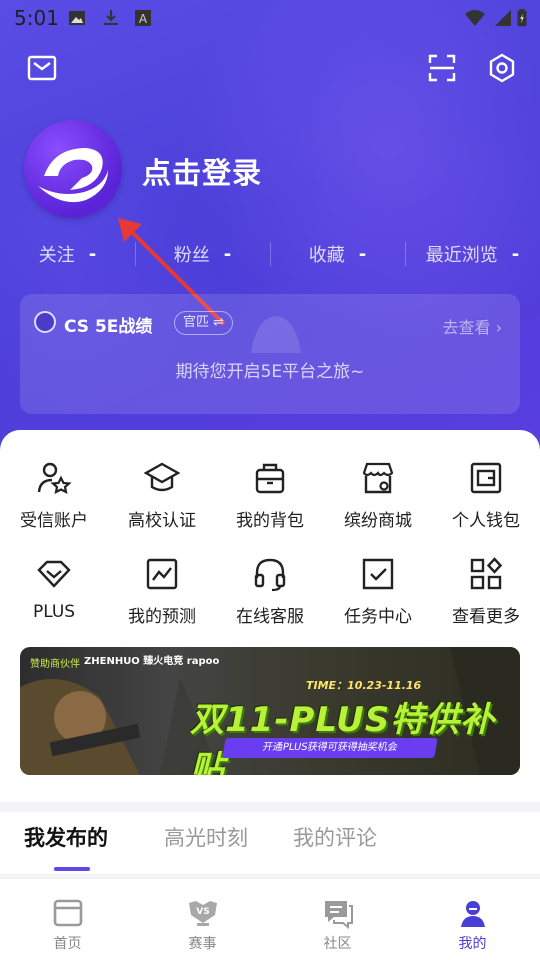  Describe the element at coordinates (270, 354) in the screenshot. I see `cs-record-card: CS 5E战绩 官匹 ⇌ 去查看 › 期待您开启5E平台之旅~` at that location.